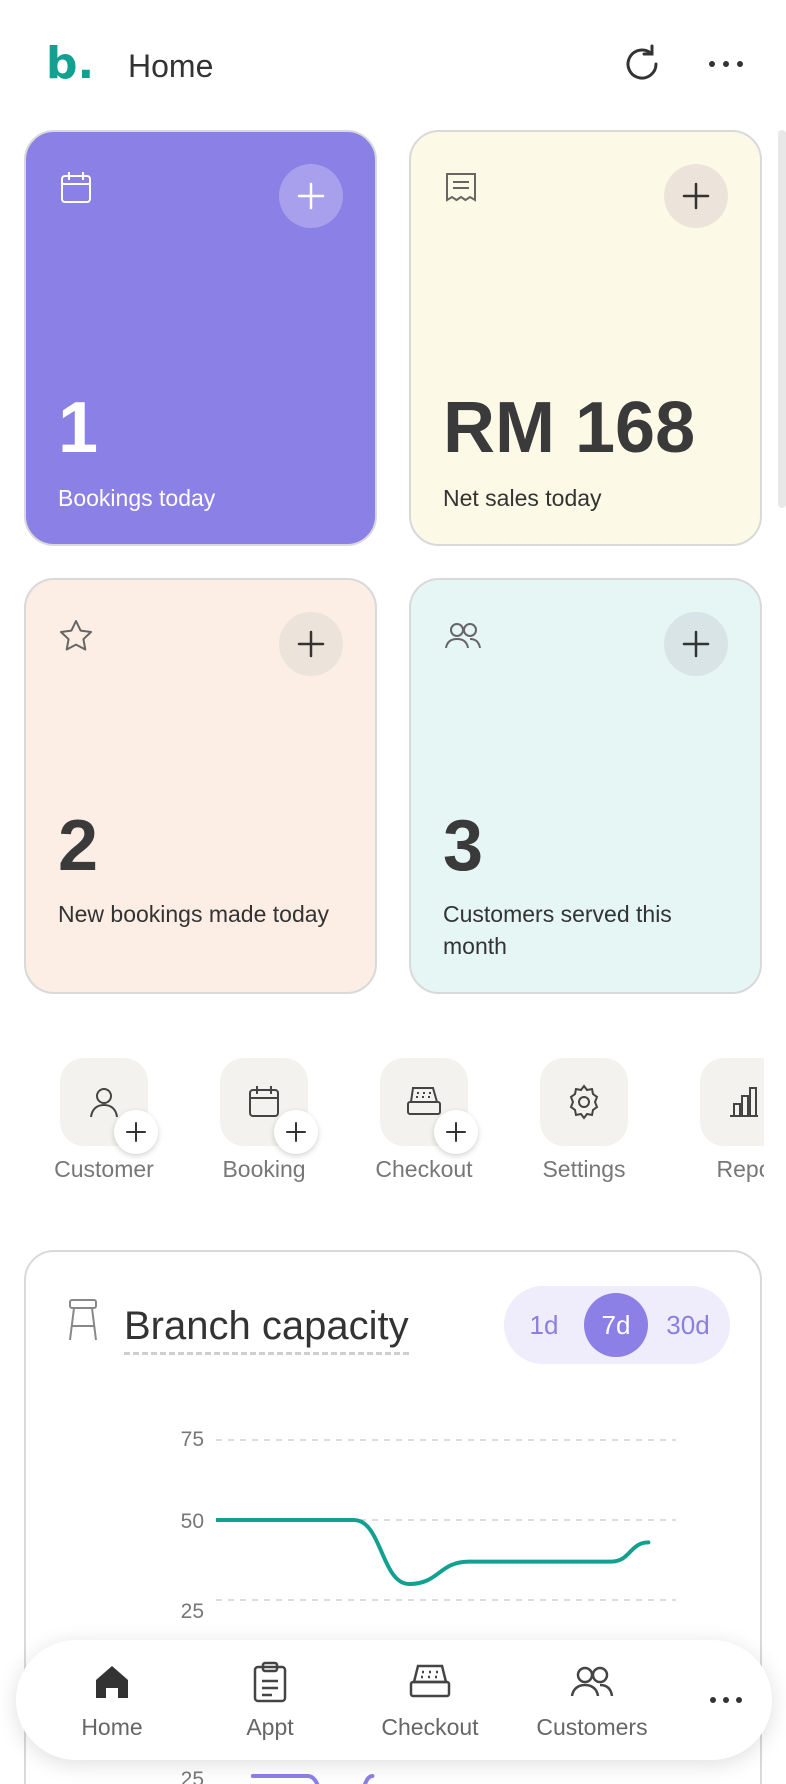 The width and height of the screenshot is (786, 1784). I want to click on nav-label: Checkout, so click(430, 1727).